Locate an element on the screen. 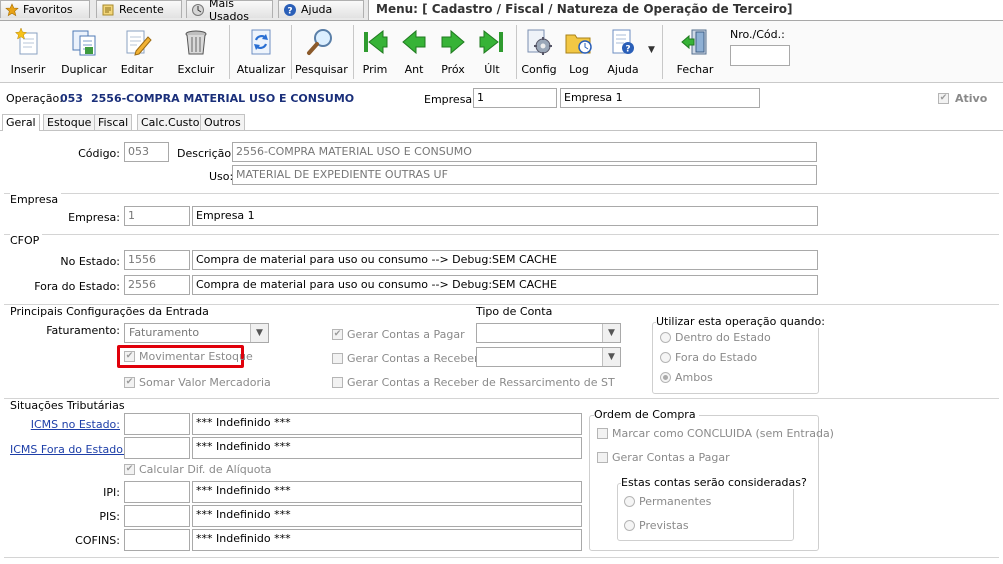 The image size is (1003, 564). empresa-code-field: 1 is located at coordinates (157, 216).